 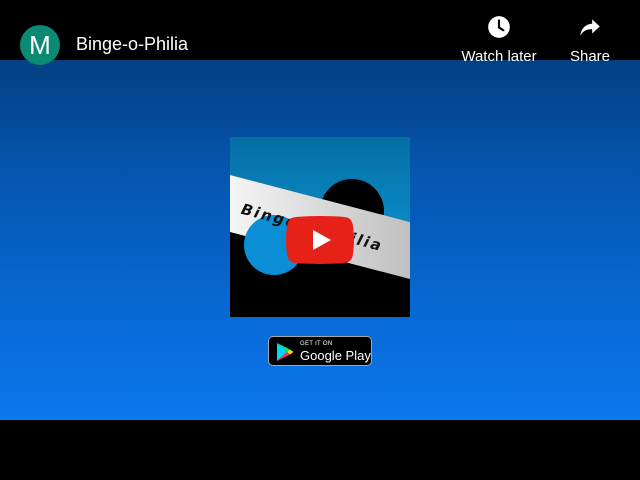 I want to click on google-play-icon, so click(x=285, y=352).